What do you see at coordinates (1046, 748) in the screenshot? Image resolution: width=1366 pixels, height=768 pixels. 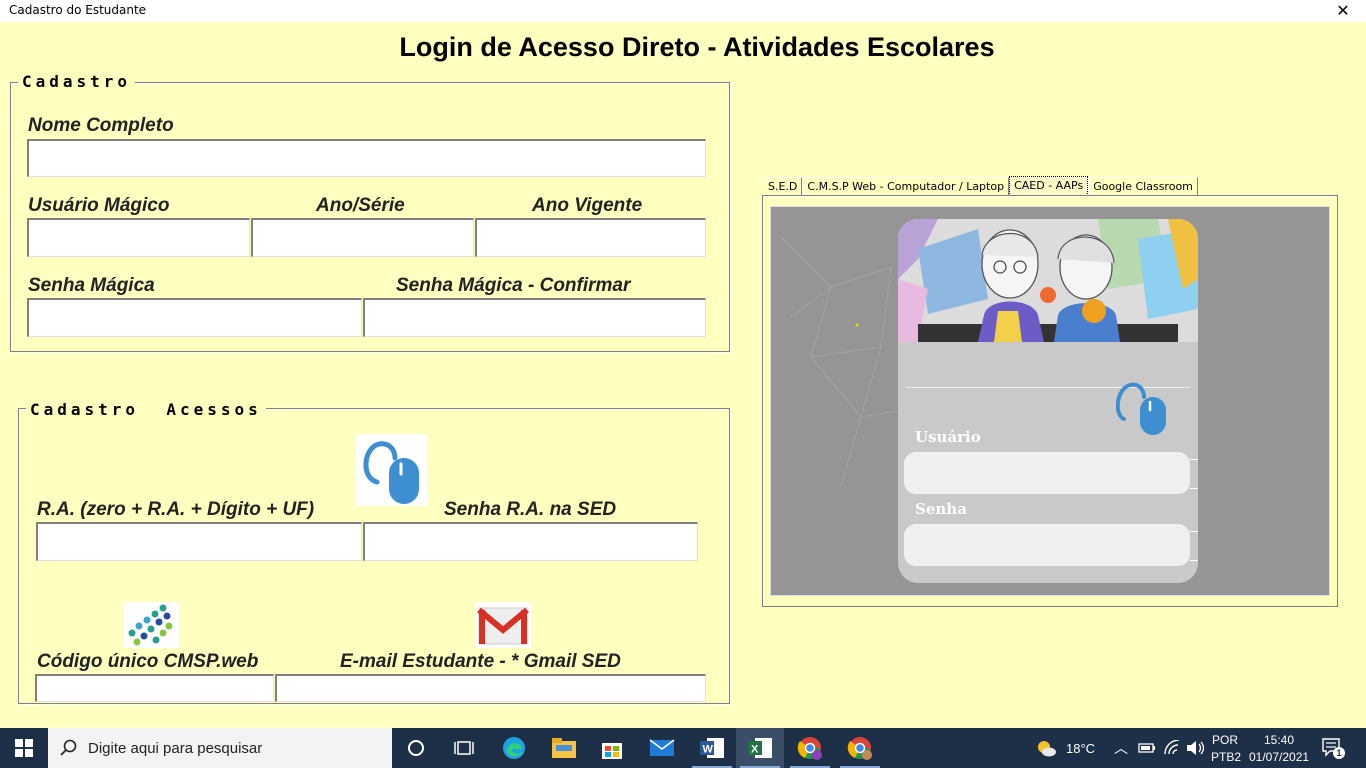 I see `weather-icon` at bounding box center [1046, 748].